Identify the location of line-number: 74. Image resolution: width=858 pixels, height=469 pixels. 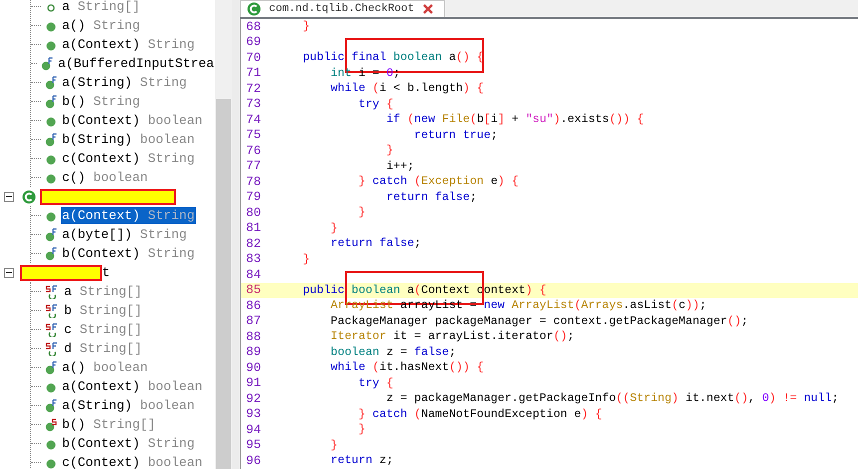
(253, 119).